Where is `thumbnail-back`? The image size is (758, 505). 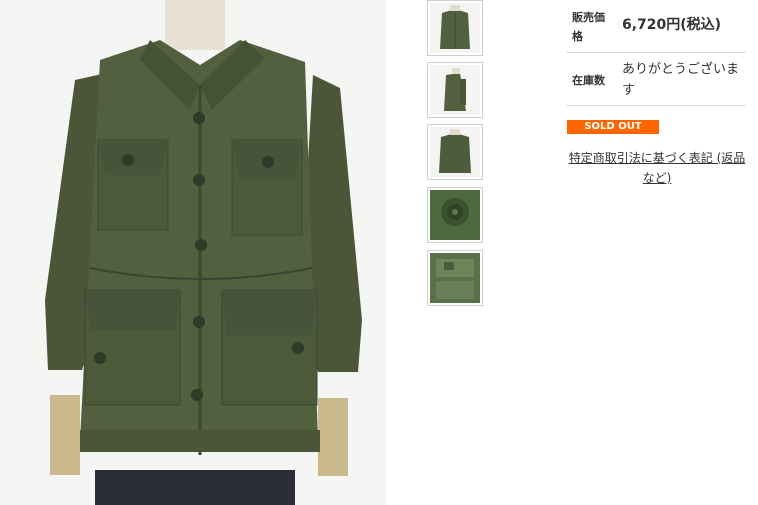 thumbnail-back is located at coordinates (455, 152).